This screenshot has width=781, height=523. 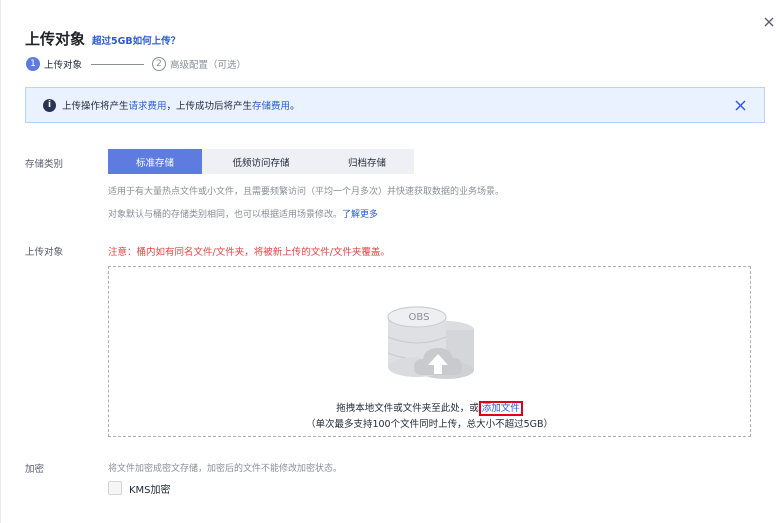 I want to click on alert-text-before: 上传操作将产生, so click(x=95, y=106).